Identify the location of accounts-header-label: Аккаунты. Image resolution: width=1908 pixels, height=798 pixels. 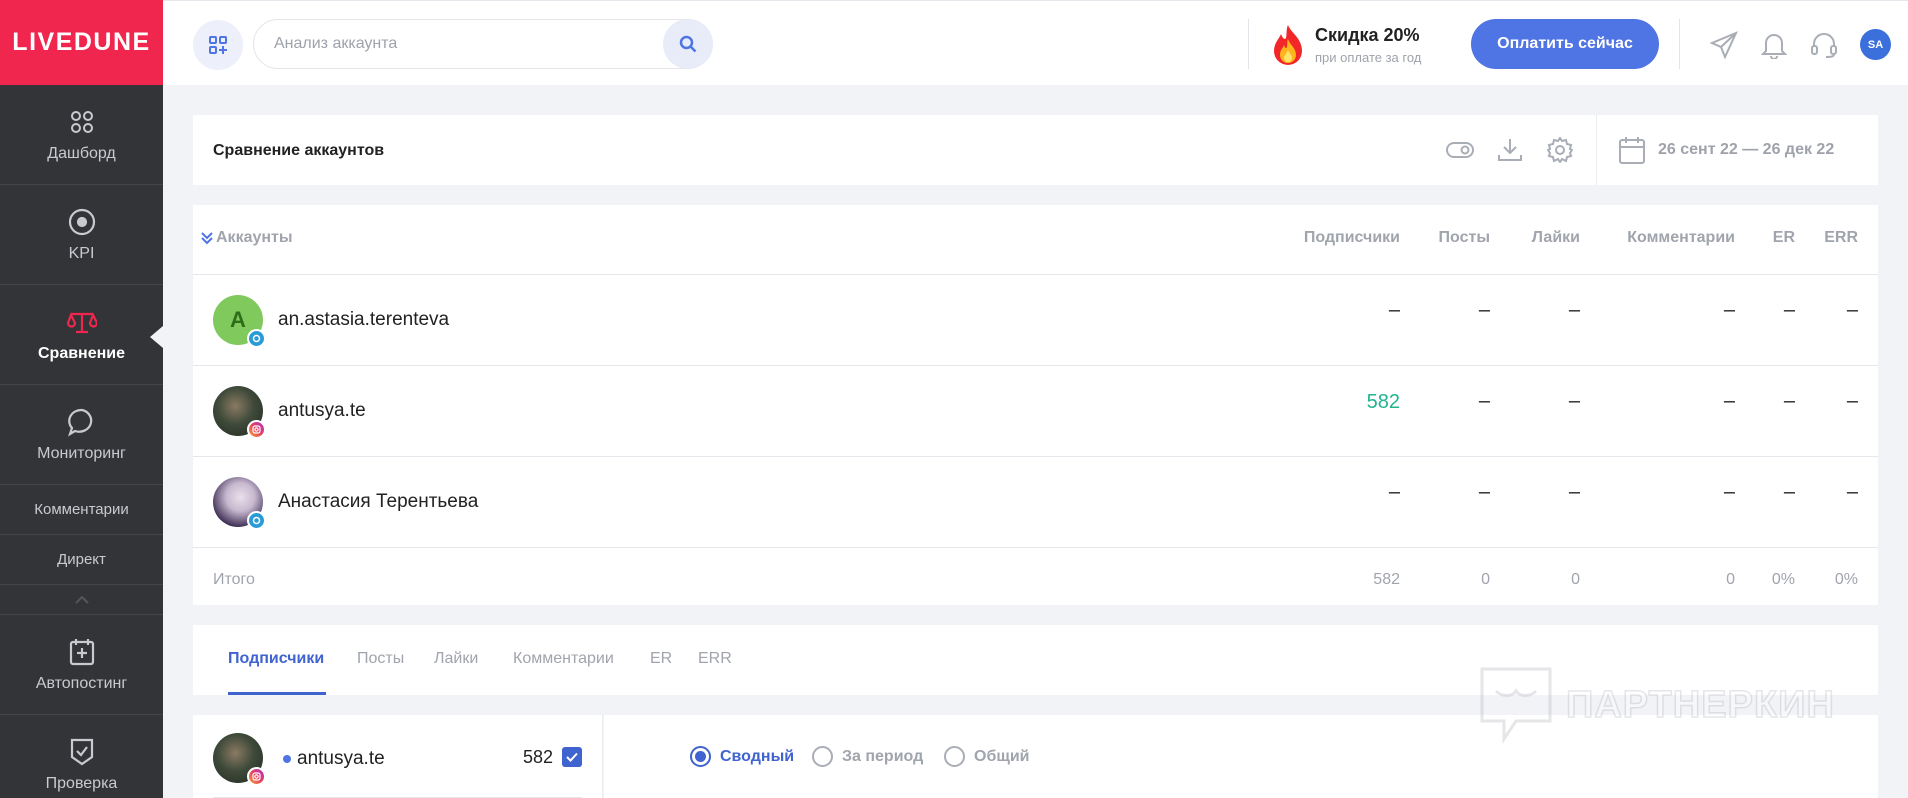
(254, 237).